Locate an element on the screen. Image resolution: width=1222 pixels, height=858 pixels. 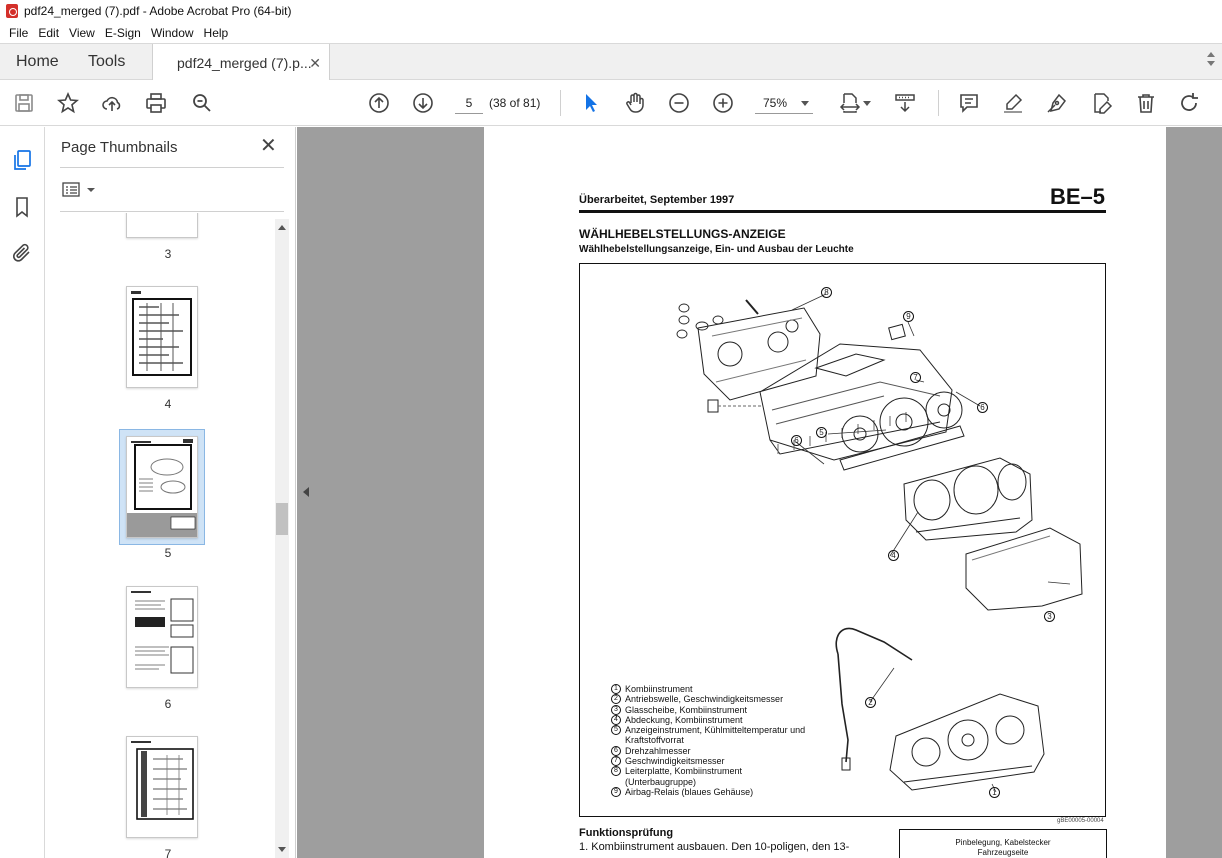
menu-esign: E-Sign is located at coordinates (123, 33).